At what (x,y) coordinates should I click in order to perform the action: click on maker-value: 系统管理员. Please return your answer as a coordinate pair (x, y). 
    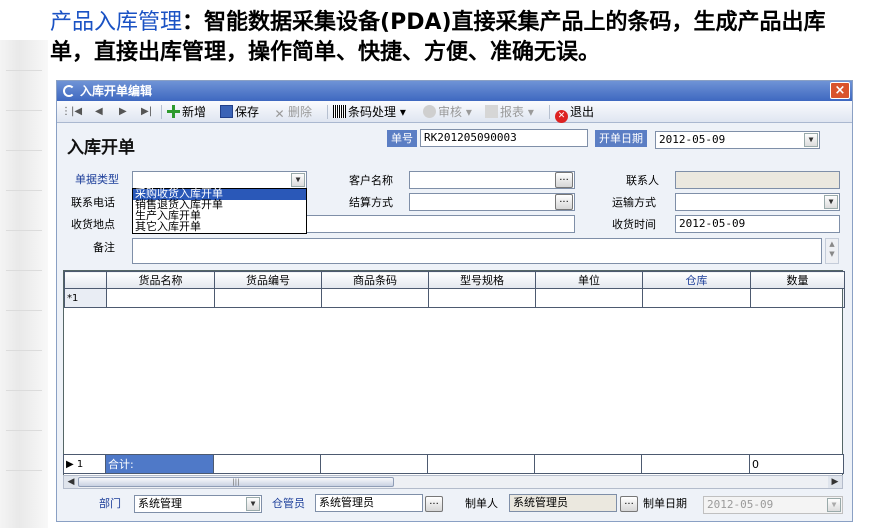
    Looking at the image, I should click on (540, 502).